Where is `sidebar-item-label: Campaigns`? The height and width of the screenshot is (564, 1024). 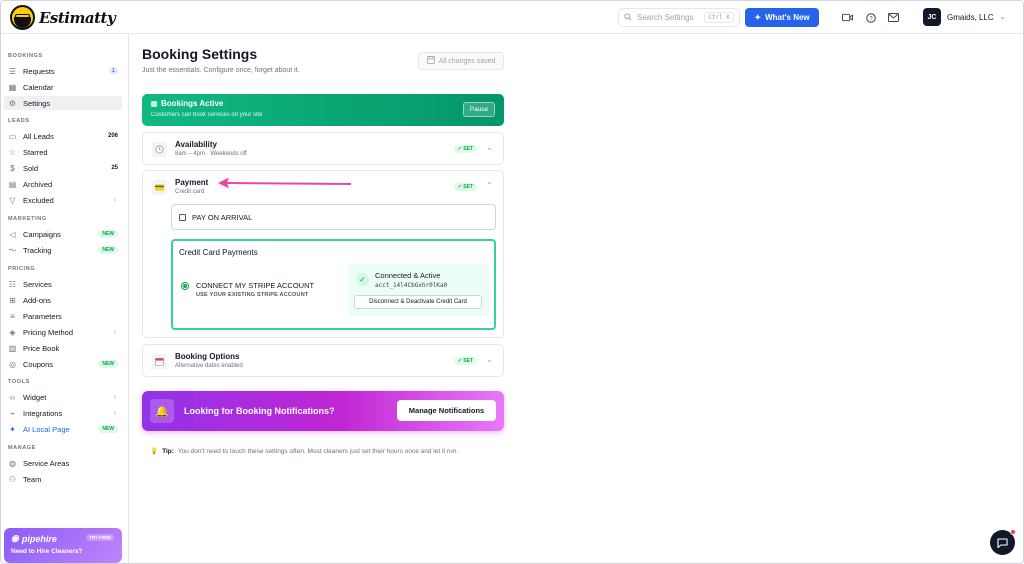 sidebar-item-label: Campaigns is located at coordinates (42, 234).